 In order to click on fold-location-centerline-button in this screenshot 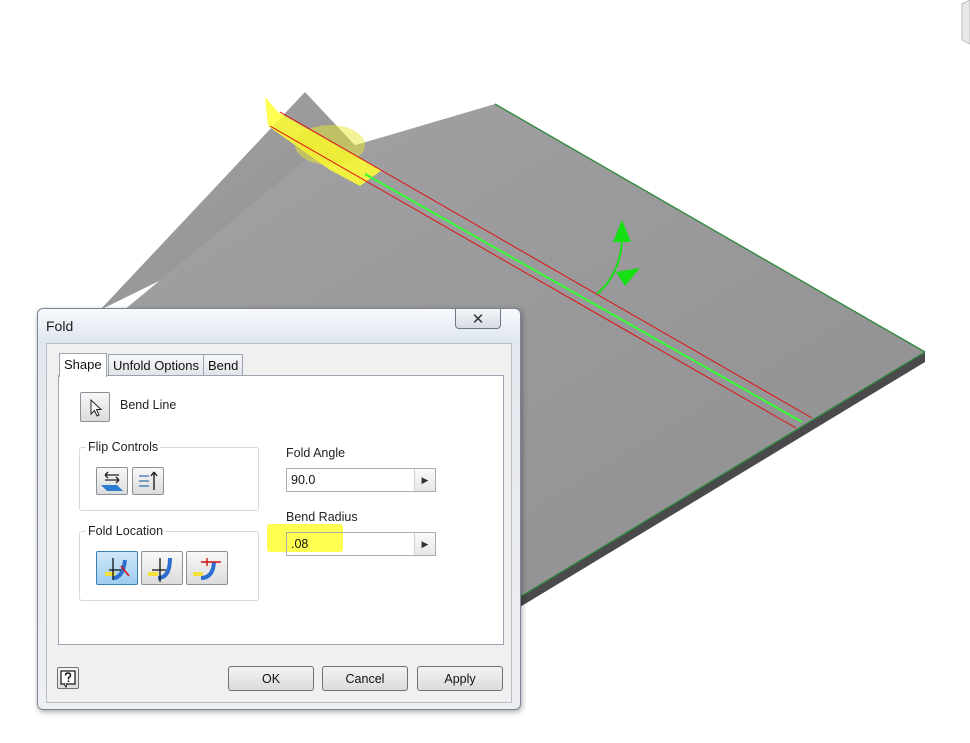, I will do `click(117, 568)`.